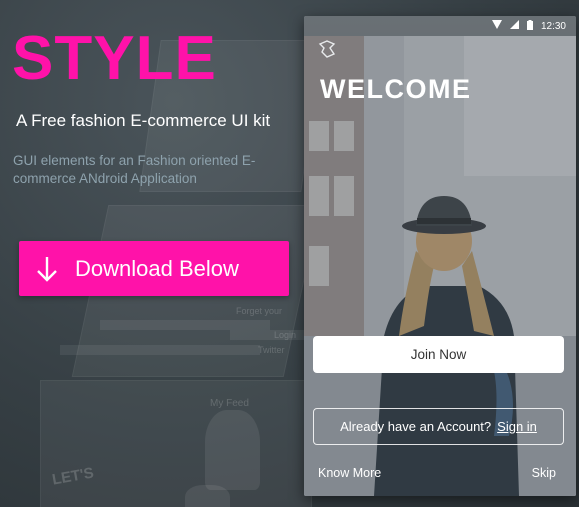 The width and height of the screenshot is (579, 507). Describe the element at coordinates (529, 26) in the screenshot. I see `battery-icon` at that location.